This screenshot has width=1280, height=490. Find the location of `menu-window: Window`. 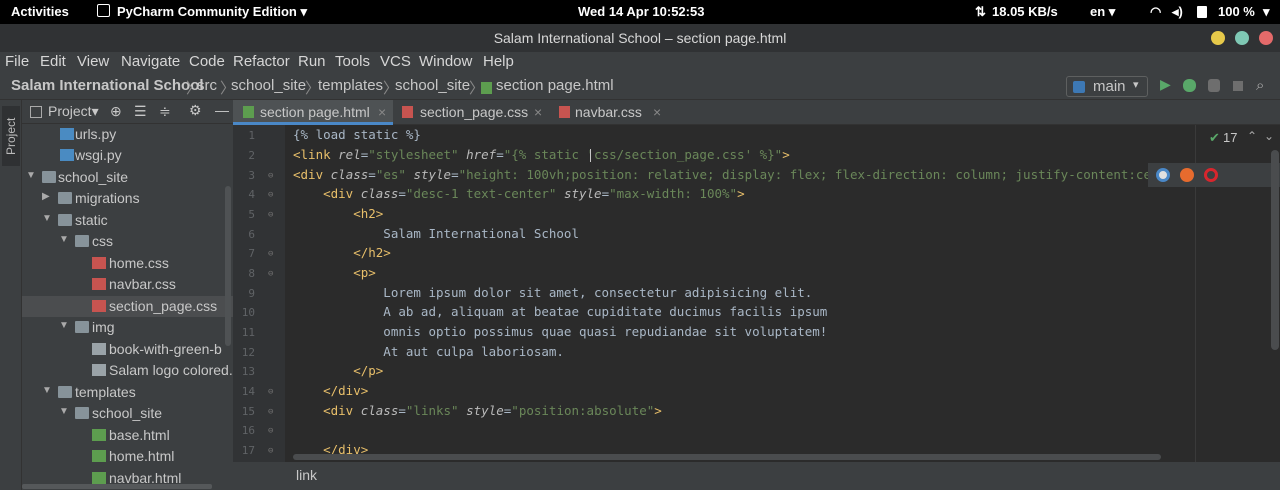

menu-window: Window is located at coordinates (445, 61).